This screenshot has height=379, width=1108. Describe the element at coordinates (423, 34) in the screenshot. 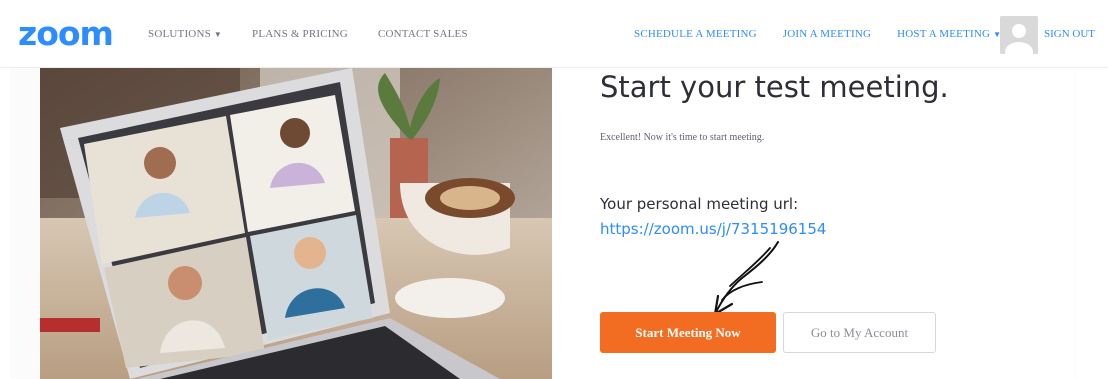

I see `nav-contact-sales: CONTACT SALES` at that location.